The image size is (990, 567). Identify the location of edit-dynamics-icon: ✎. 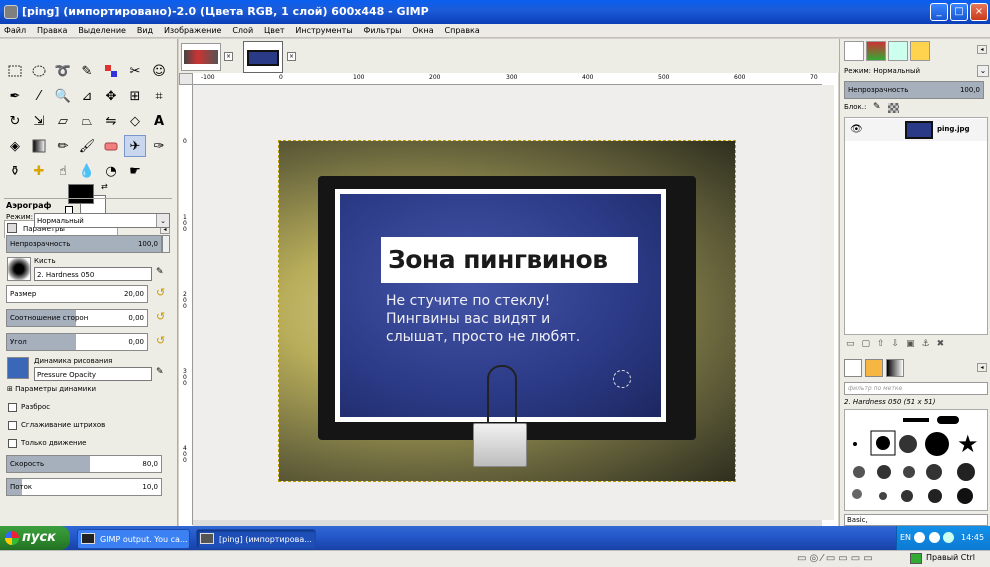
(160, 372).